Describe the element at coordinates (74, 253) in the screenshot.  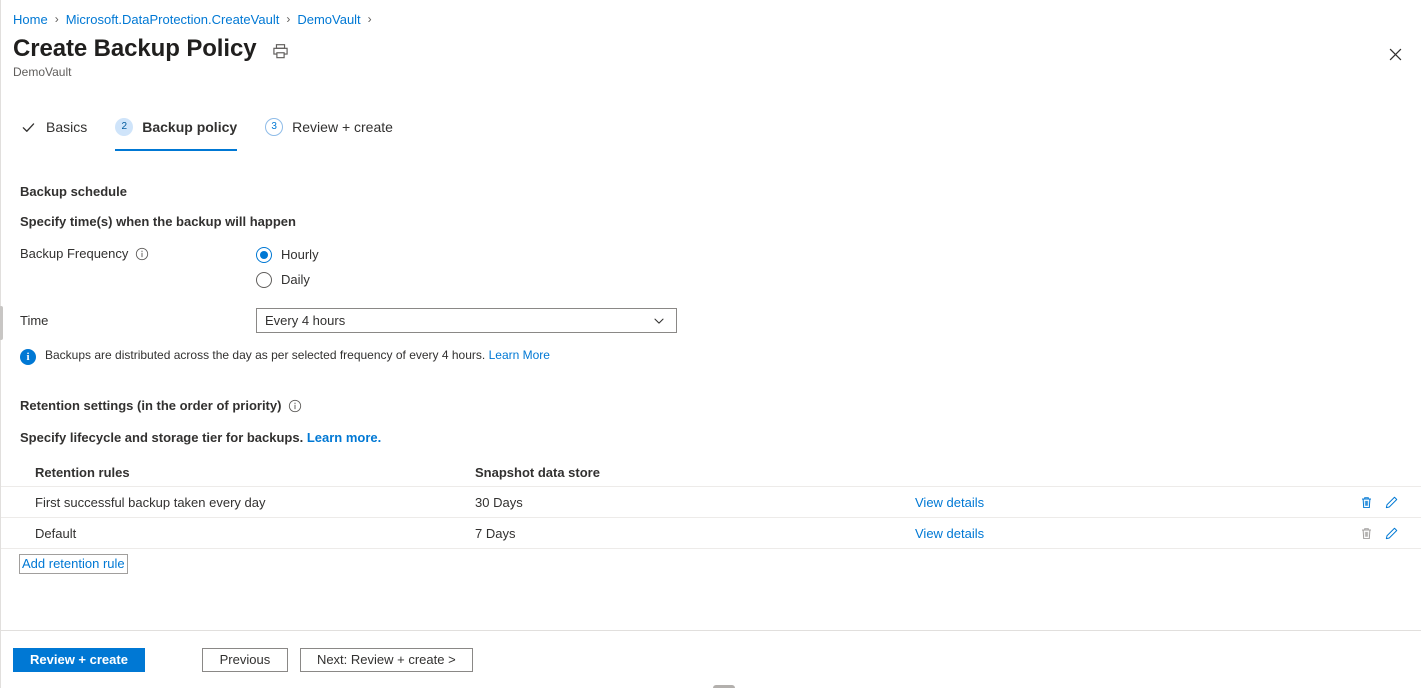
I see `backup-frequency-label-text: Backup Frequency` at that location.